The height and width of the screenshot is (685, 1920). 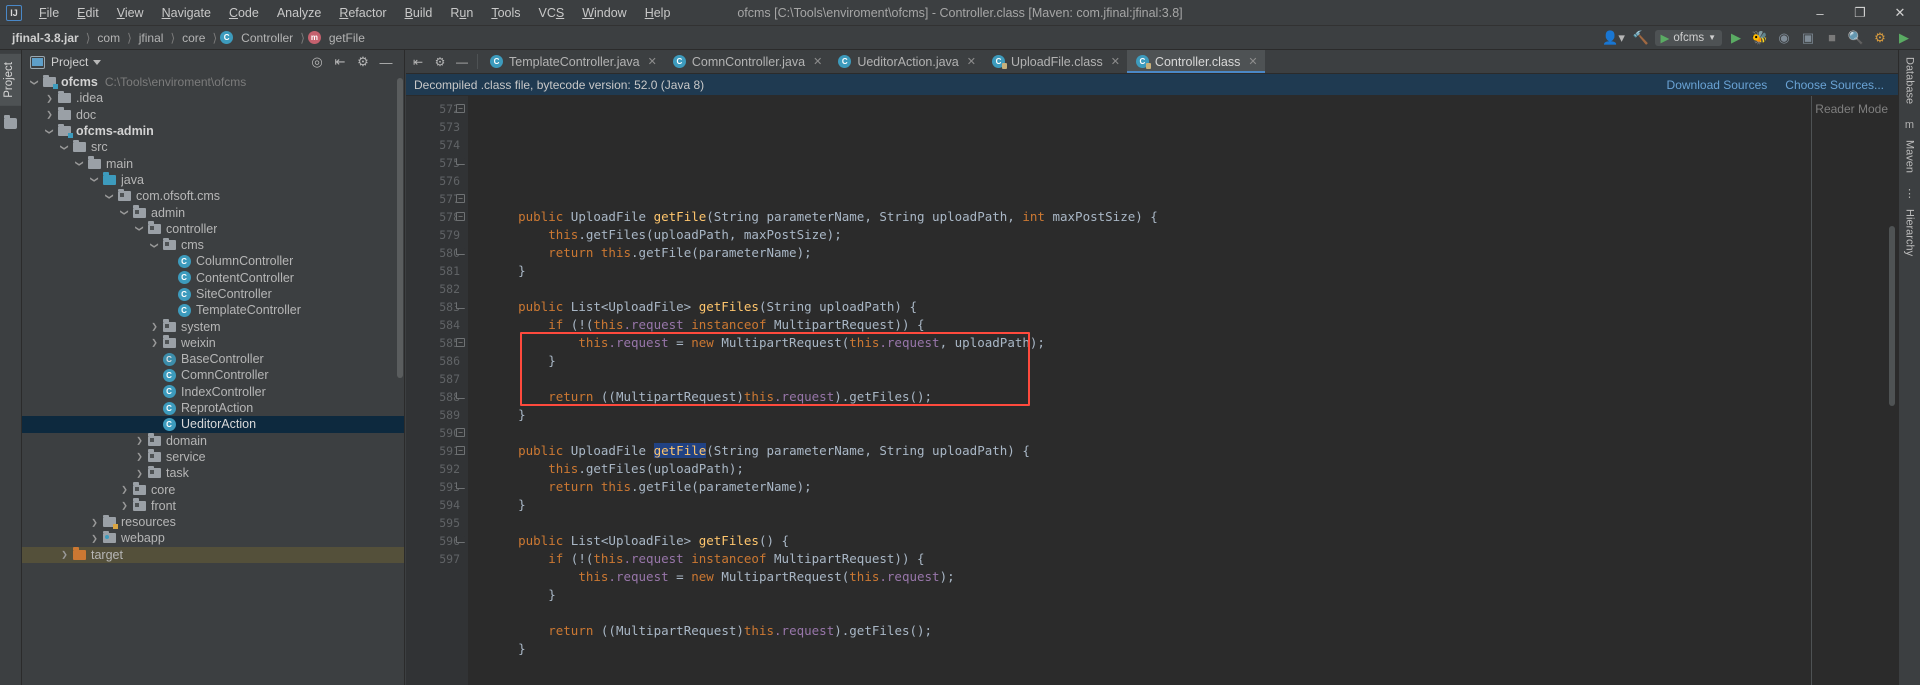 I want to click on tree-node-templatecontroller: C TemplateController, so click(x=213, y=310).